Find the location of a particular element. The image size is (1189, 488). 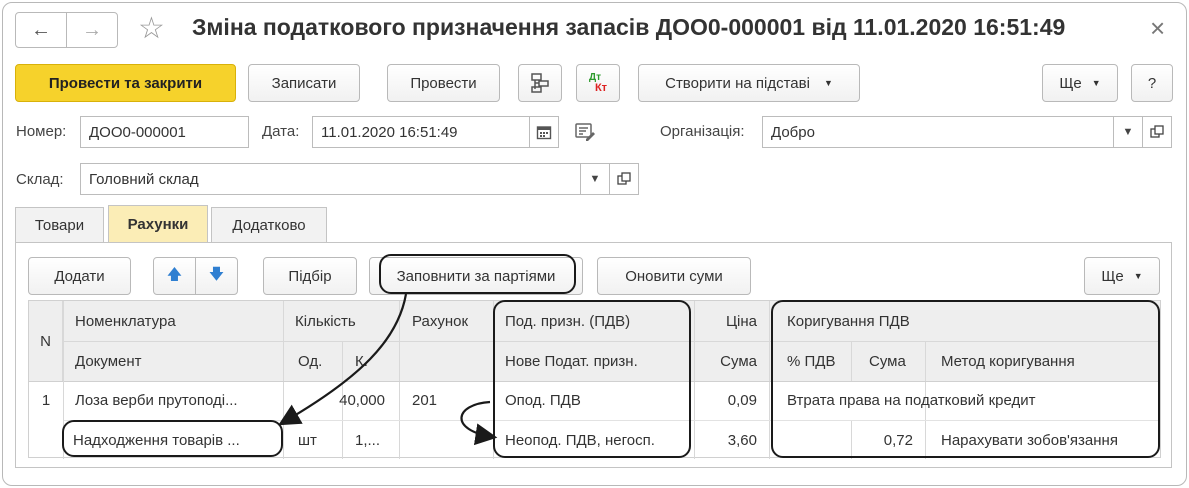

arrow-to-document is located at coordinates (343, 359).